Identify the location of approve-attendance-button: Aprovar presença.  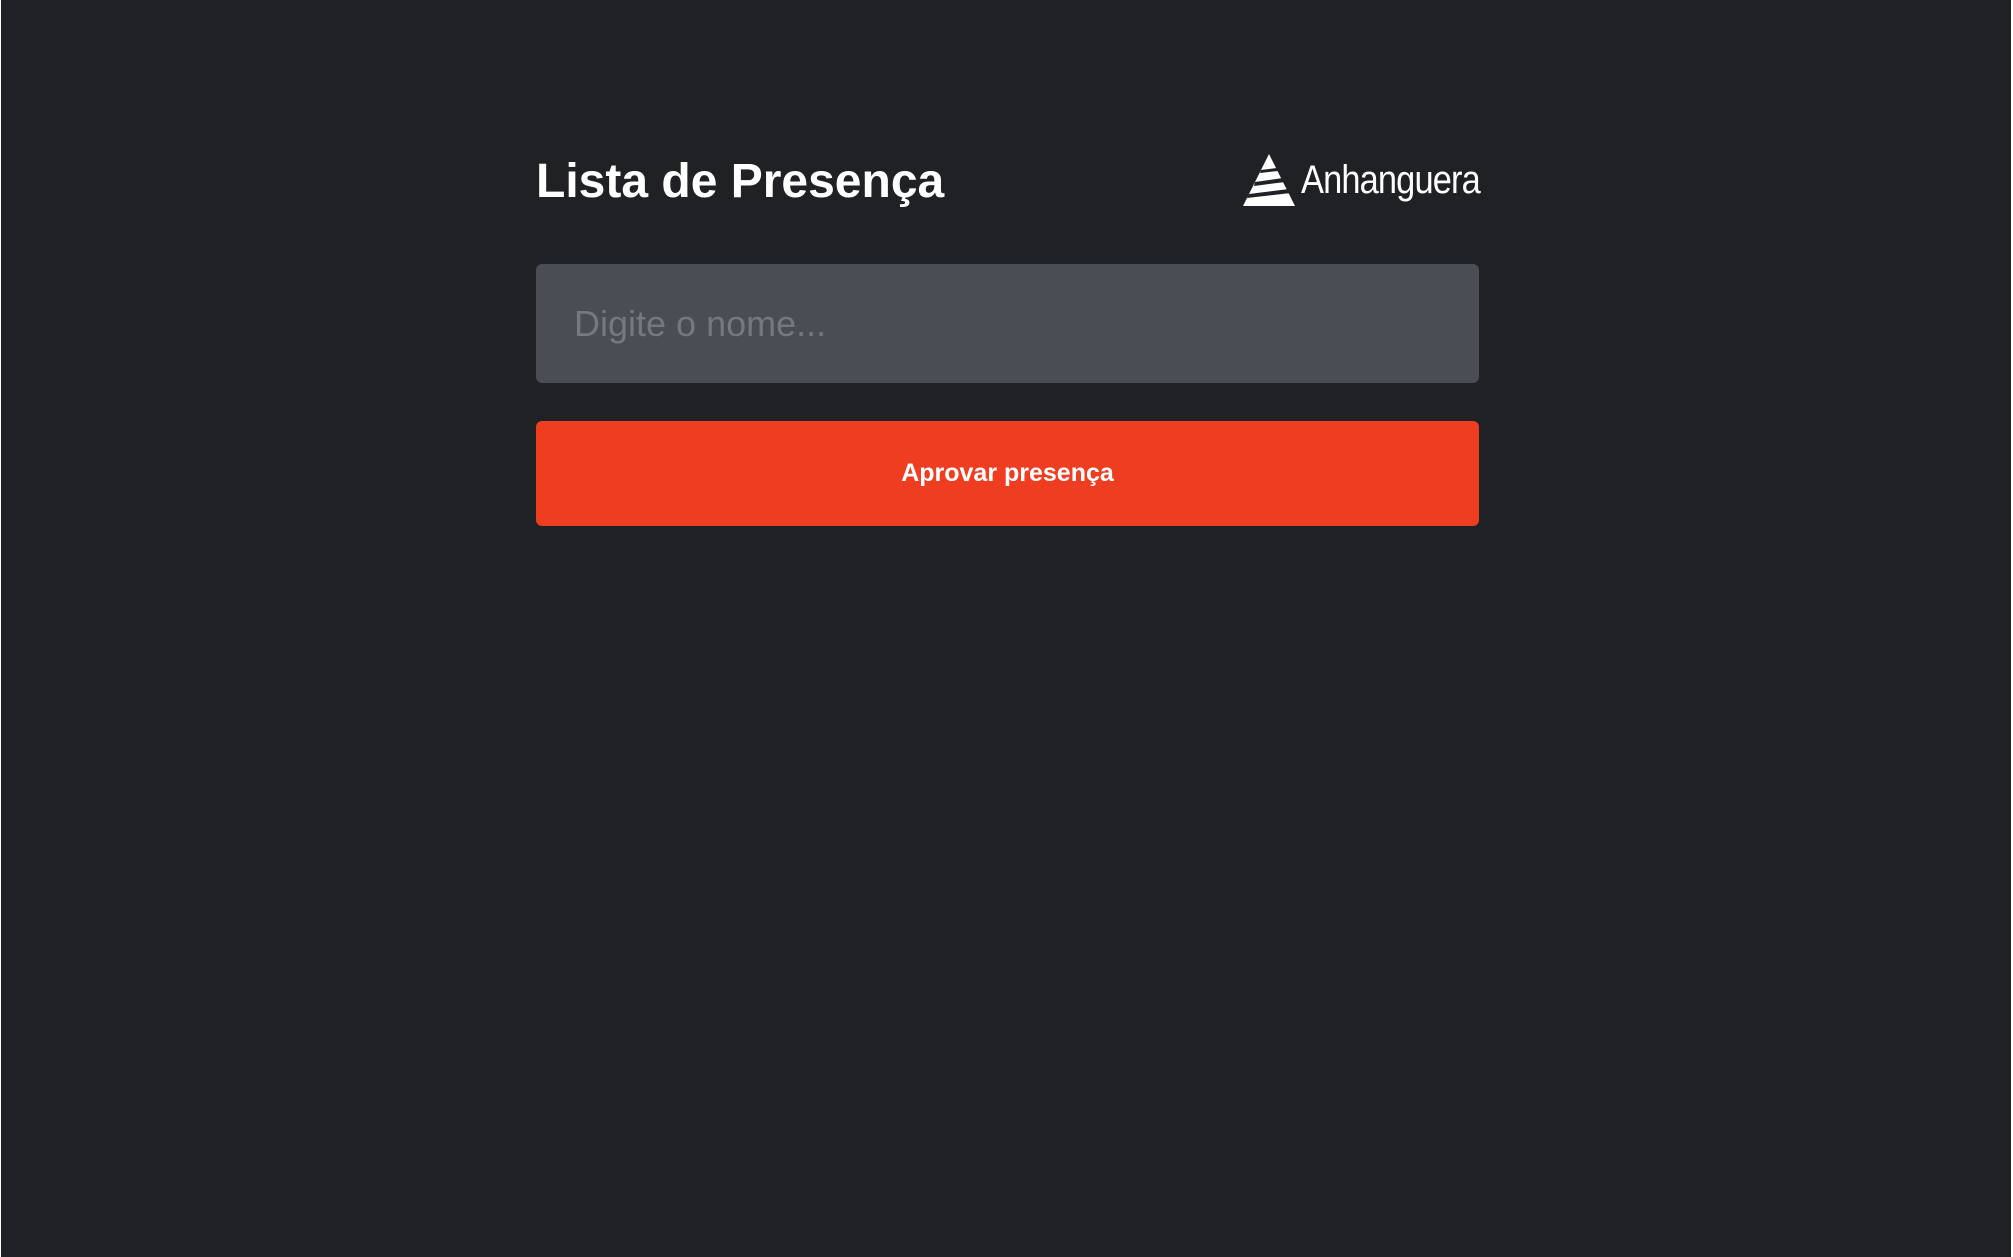
(1007, 473).